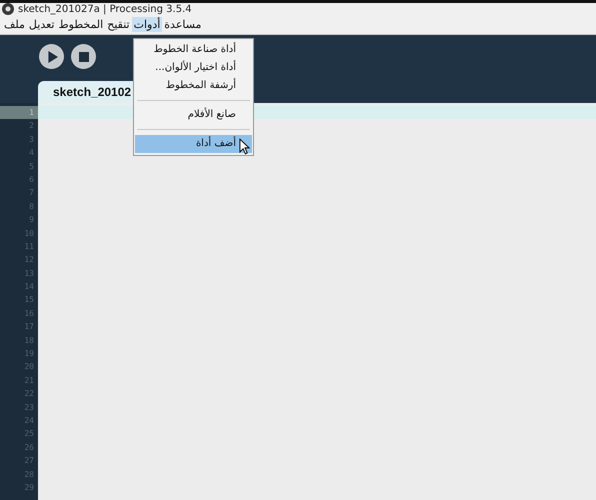  What do you see at coordinates (29, 300) in the screenshot?
I see `line-number: 15` at bounding box center [29, 300].